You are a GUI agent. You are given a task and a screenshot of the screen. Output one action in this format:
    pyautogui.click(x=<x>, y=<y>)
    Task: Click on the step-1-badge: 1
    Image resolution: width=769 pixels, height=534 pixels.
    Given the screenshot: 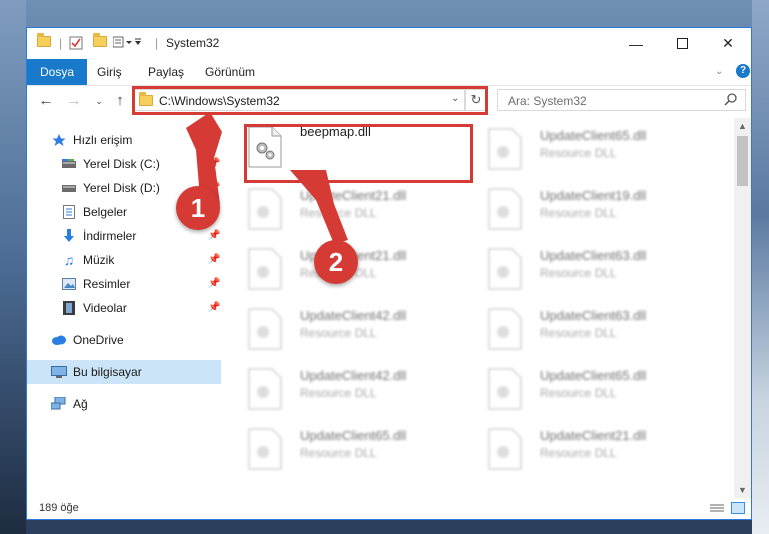 What is the action you would take?
    pyautogui.click(x=198, y=208)
    